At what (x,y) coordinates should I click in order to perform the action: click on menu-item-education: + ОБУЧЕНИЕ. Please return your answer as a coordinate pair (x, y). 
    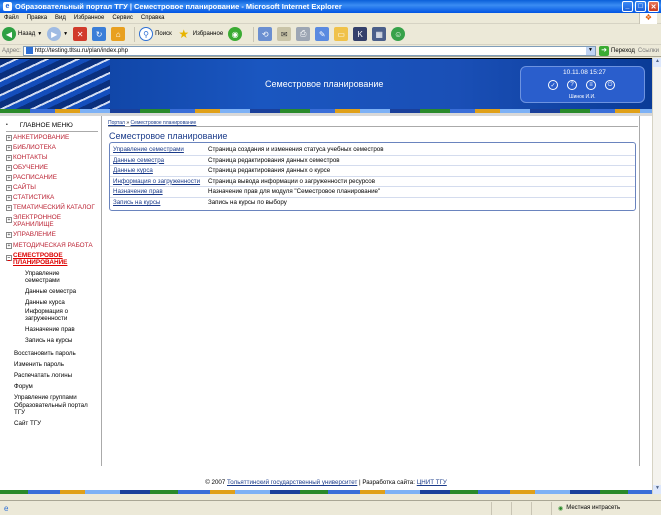
    Looking at the image, I should click on (27, 167).